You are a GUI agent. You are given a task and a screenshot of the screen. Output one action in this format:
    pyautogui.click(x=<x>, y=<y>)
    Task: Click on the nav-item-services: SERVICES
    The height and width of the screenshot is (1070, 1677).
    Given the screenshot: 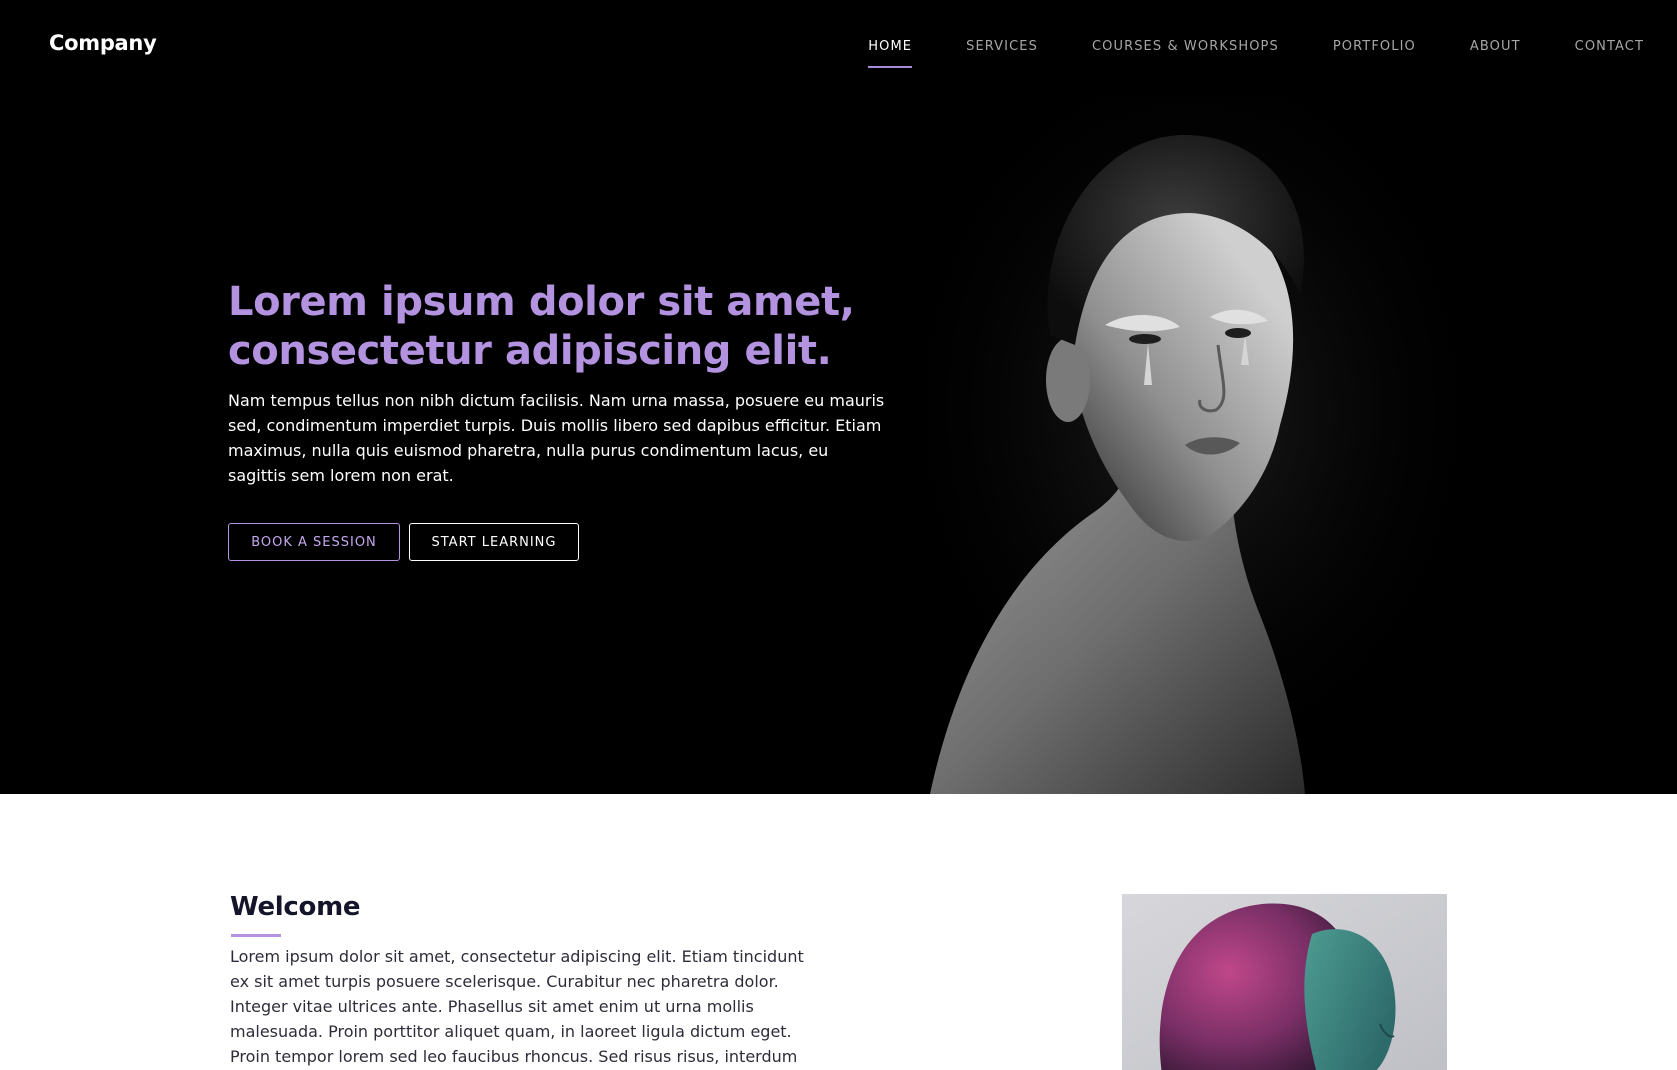 What is the action you would take?
    pyautogui.click(x=1002, y=53)
    